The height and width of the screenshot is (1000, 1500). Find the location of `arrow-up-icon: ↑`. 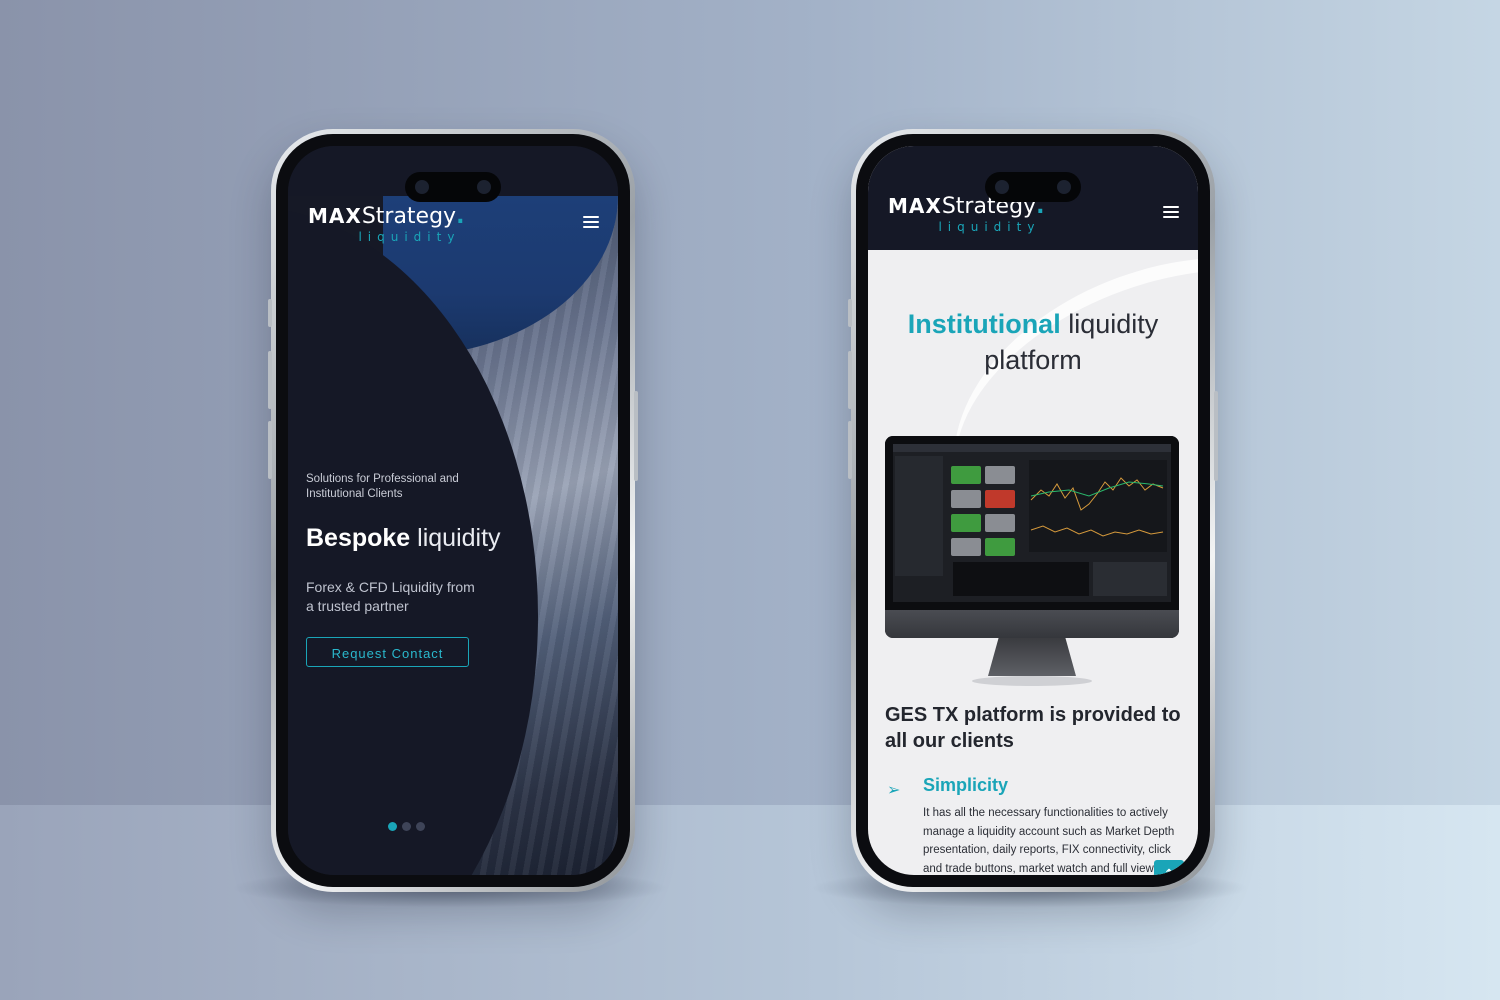

arrow-up-icon: ↑ is located at coordinates (1169, 871).